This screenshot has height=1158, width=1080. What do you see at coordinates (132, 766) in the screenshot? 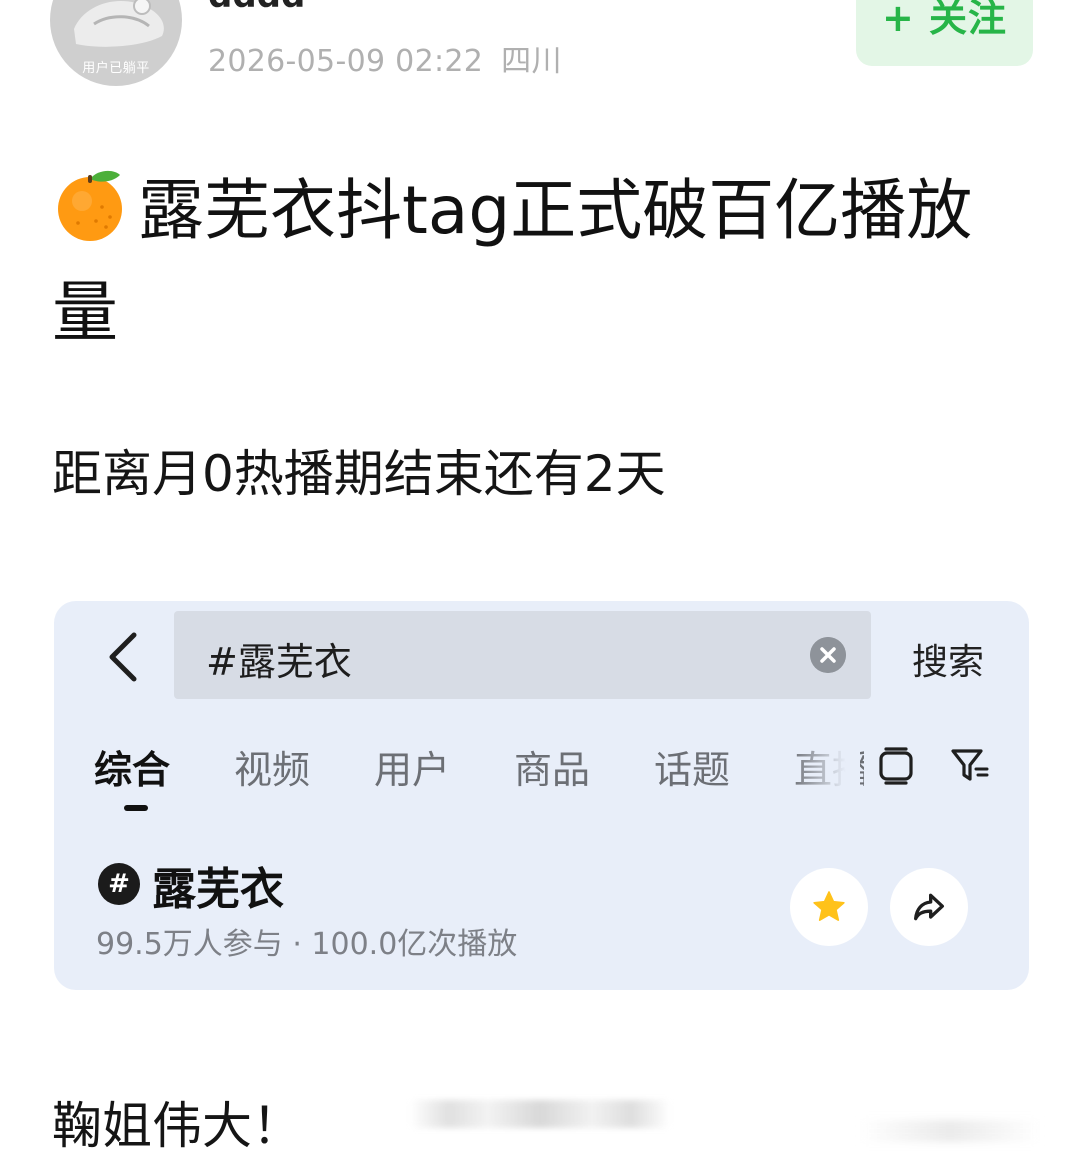
I see `tab-comprehensive: 综合` at bounding box center [132, 766].